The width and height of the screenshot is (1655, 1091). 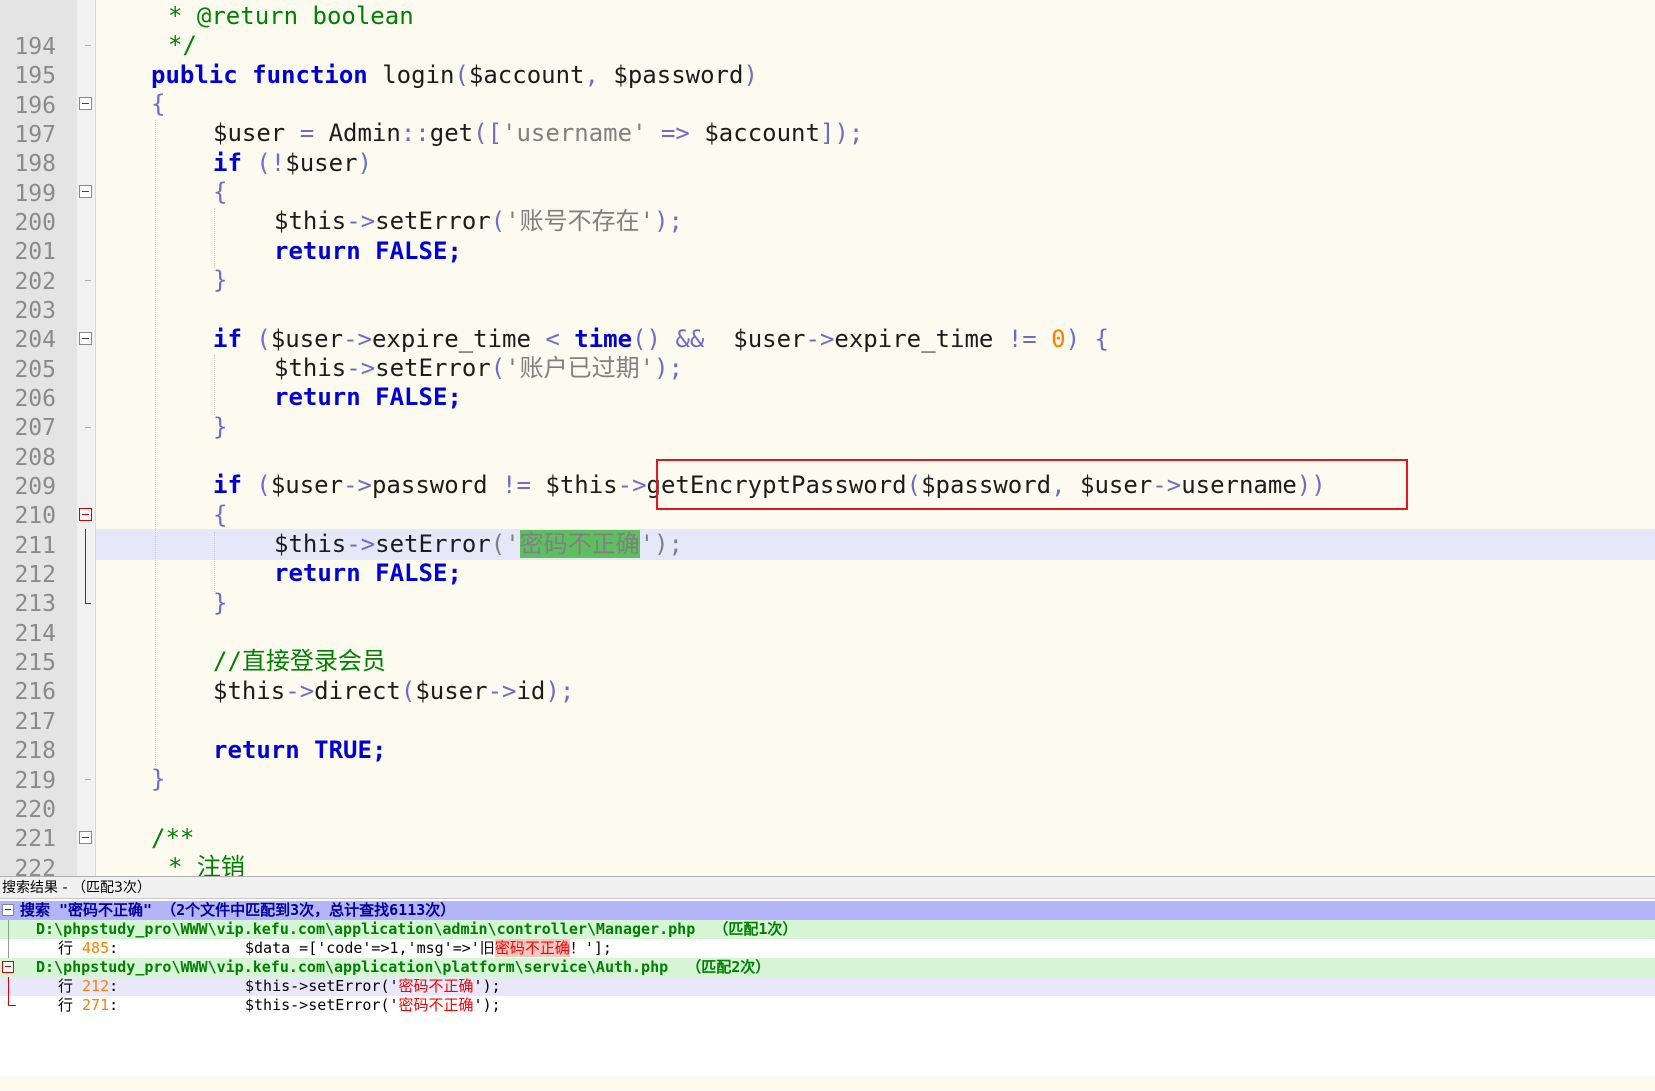 What do you see at coordinates (827, 294) in the screenshot?
I see `code-line: 203 }` at bounding box center [827, 294].